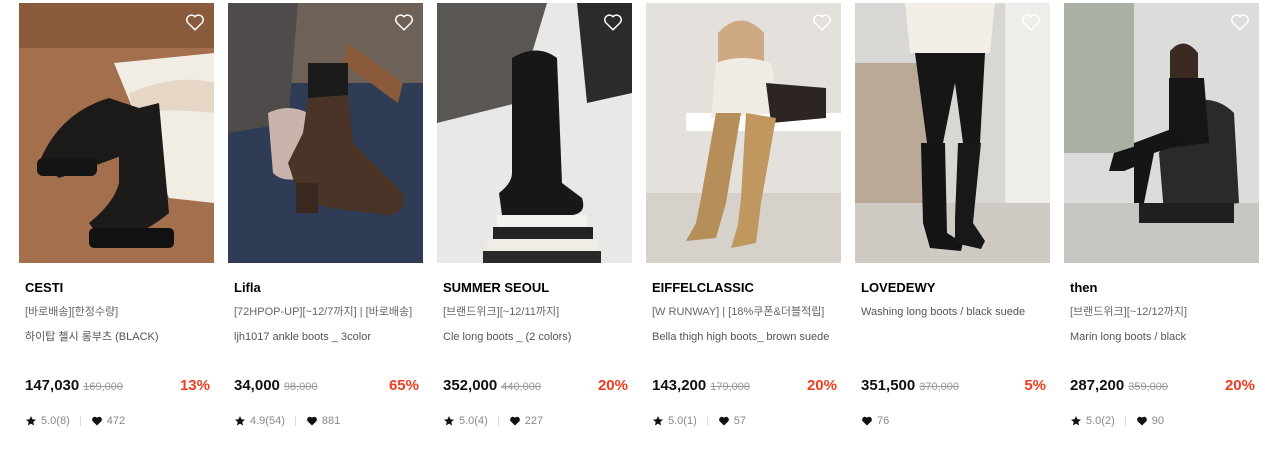  I want to click on price-row: 287,200 359,000 20%, so click(1162, 387).